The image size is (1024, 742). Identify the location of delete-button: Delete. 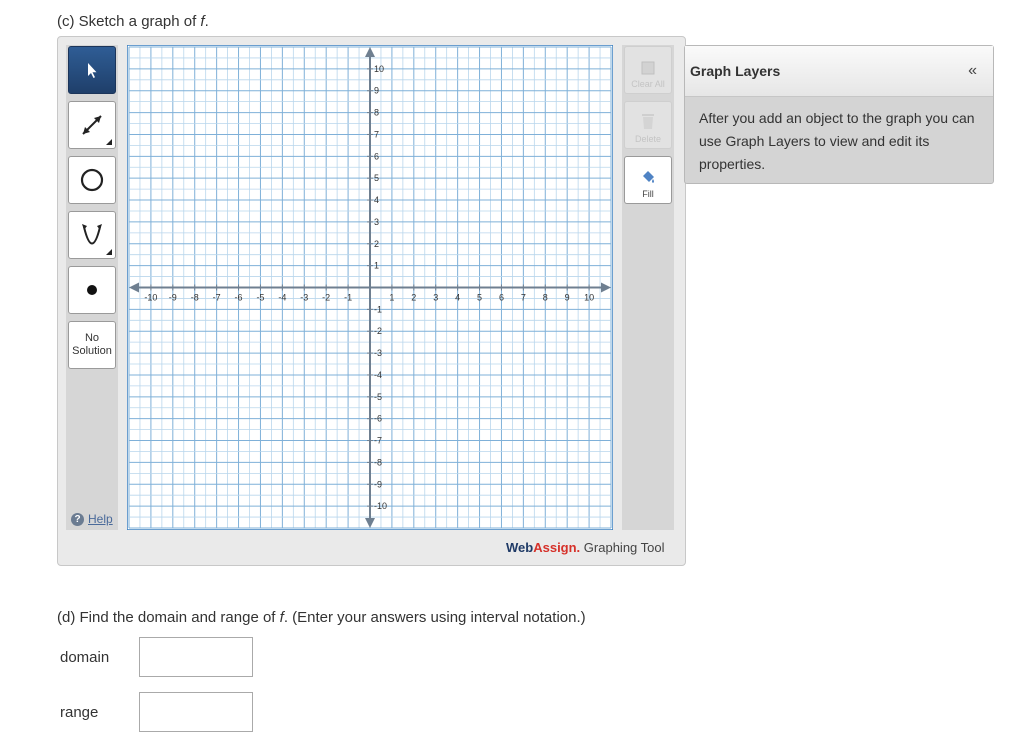
(648, 125).